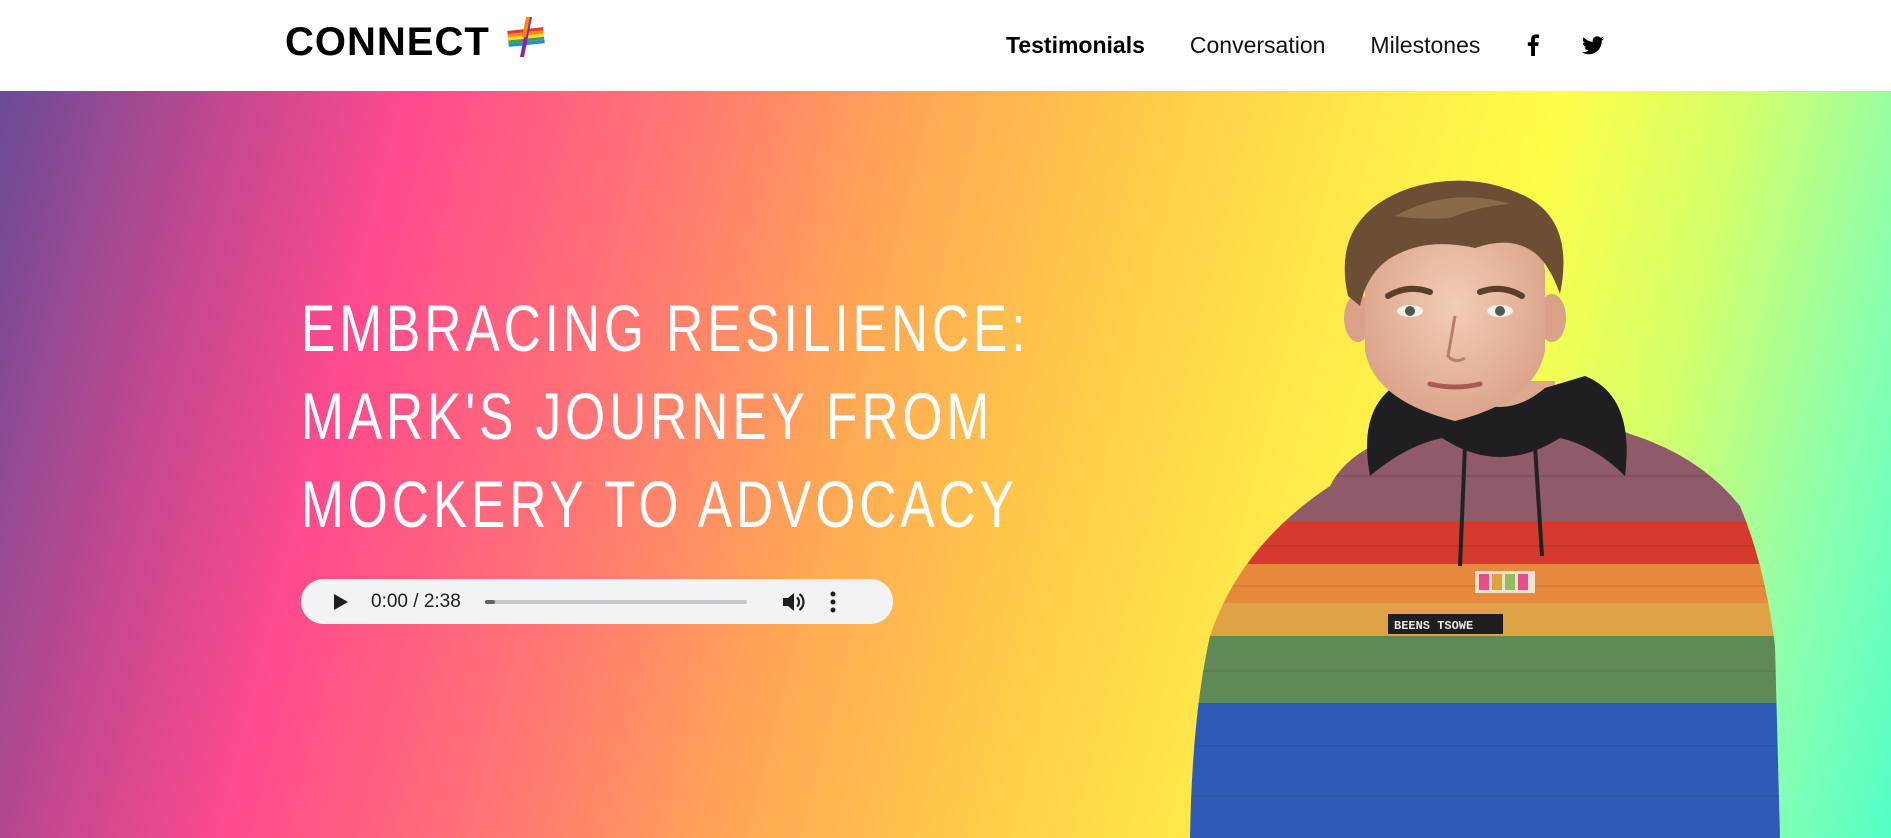 The width and height of the screenshot is (1891, 838). I want to click on audio-progress-fill, so click(490, 601).